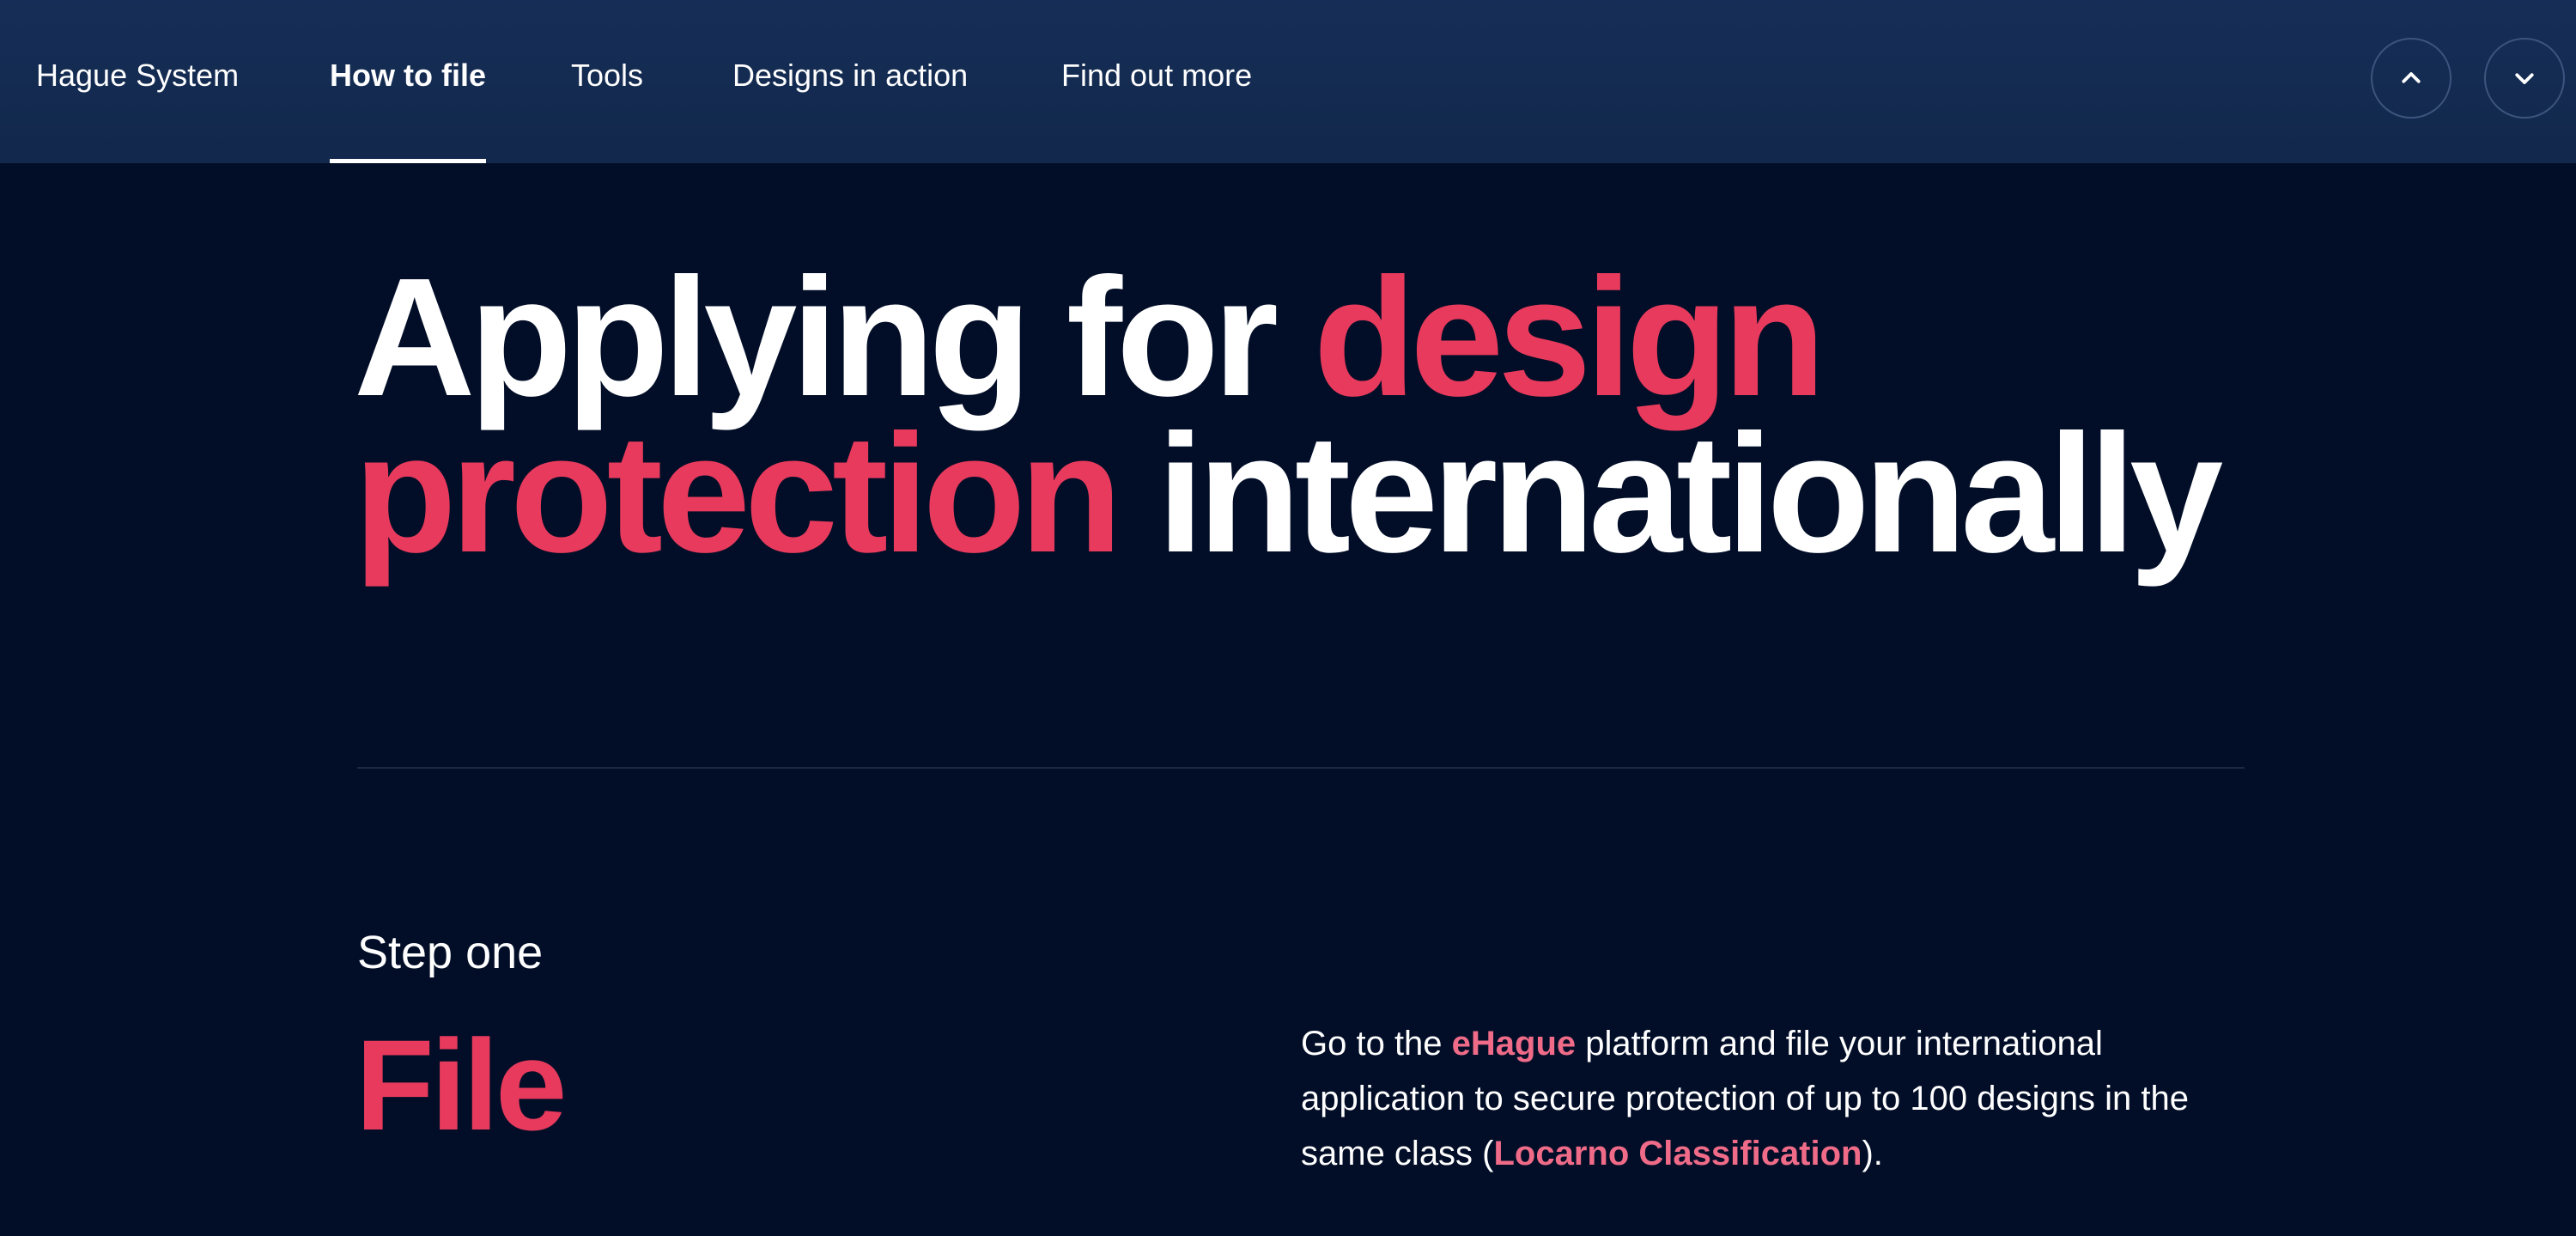 The width and height of the screenshot is (2576, 1236). I want to click on nav-item-find-out-more: Find out more, so click(1156, 82).